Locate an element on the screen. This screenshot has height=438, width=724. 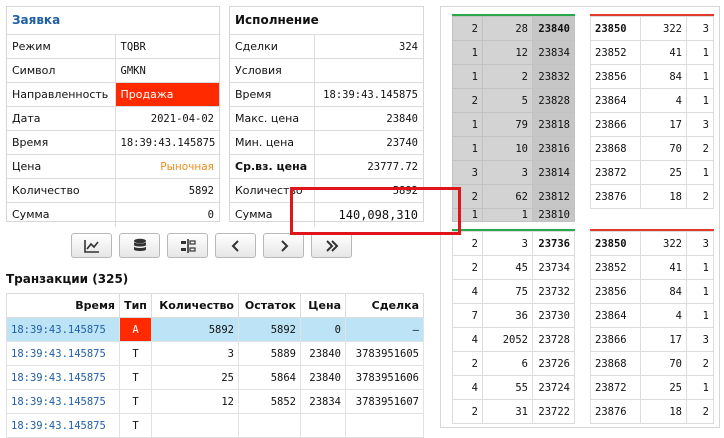
execution-value-sum: 140,098,310 is located at coordinates (368, 214).